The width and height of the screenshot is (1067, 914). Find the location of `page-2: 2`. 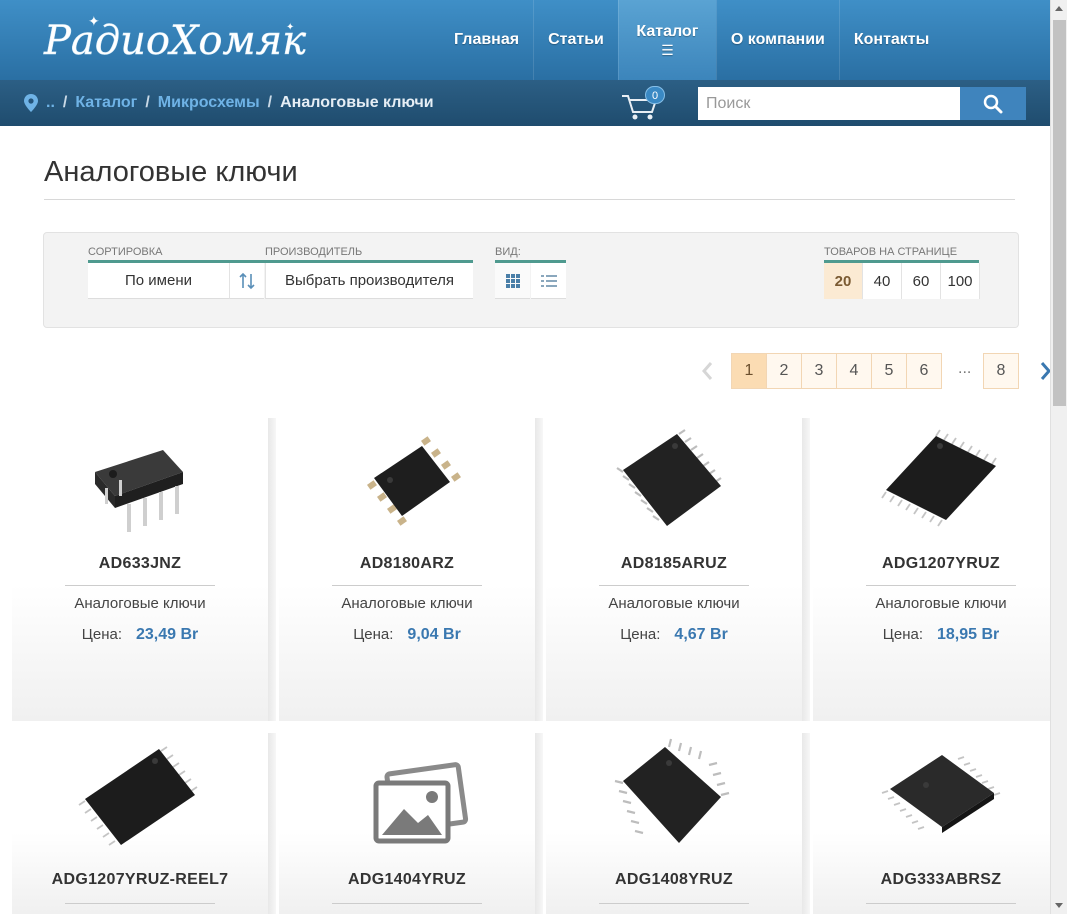

page-2: 2 is located at coordinates (784, 371).